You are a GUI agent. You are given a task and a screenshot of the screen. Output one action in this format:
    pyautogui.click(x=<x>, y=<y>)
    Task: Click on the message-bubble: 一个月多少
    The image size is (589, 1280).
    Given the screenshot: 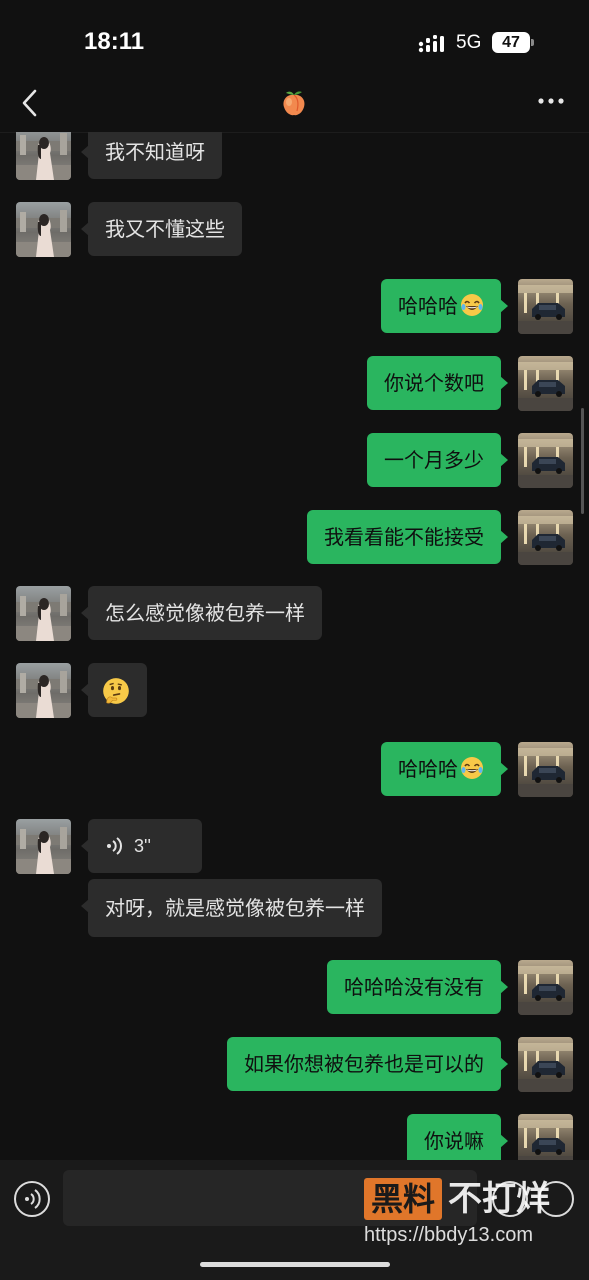 What is the action you would take?
    pyautogui.click(x=437, y=460)
    